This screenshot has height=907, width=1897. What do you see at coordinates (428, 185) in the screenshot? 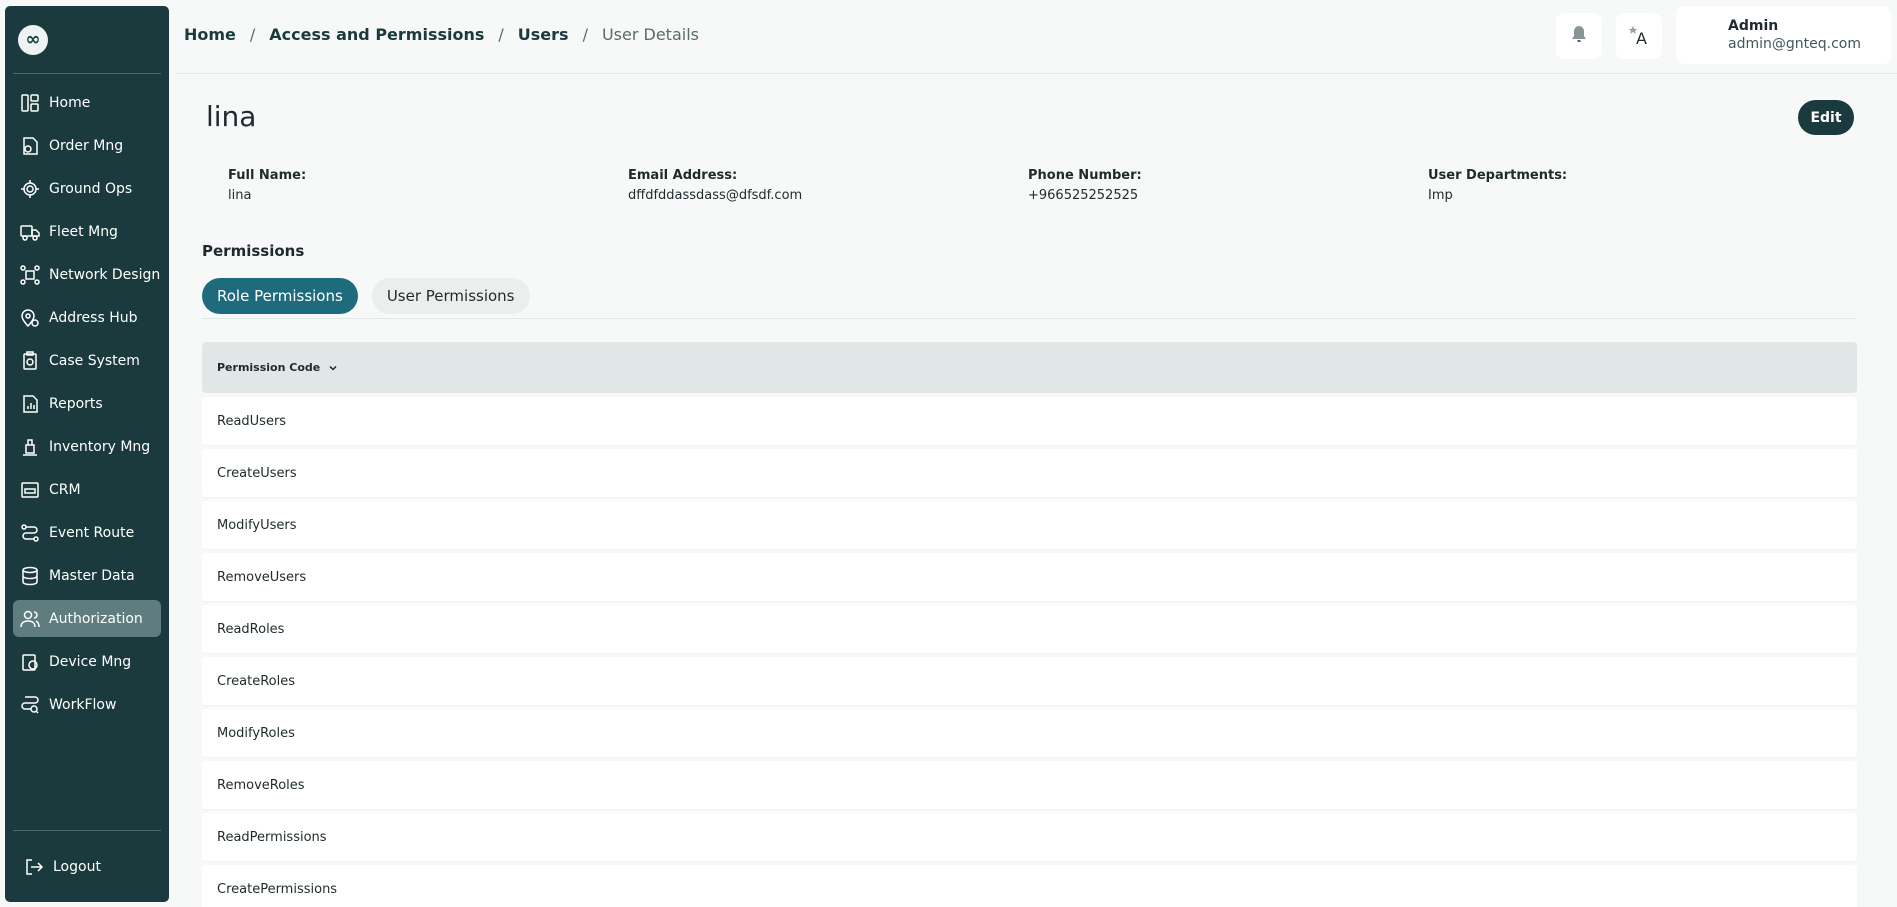
I see `detail-full-name: Full Name: lina` at bounding box center [428, 185].